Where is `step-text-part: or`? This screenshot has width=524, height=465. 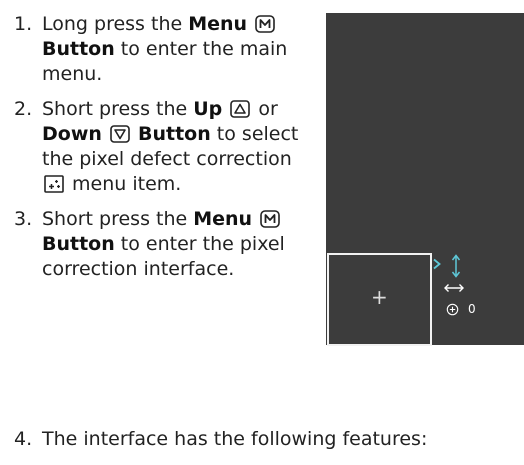 step-text-part: or is located at coordinates (265, 109).